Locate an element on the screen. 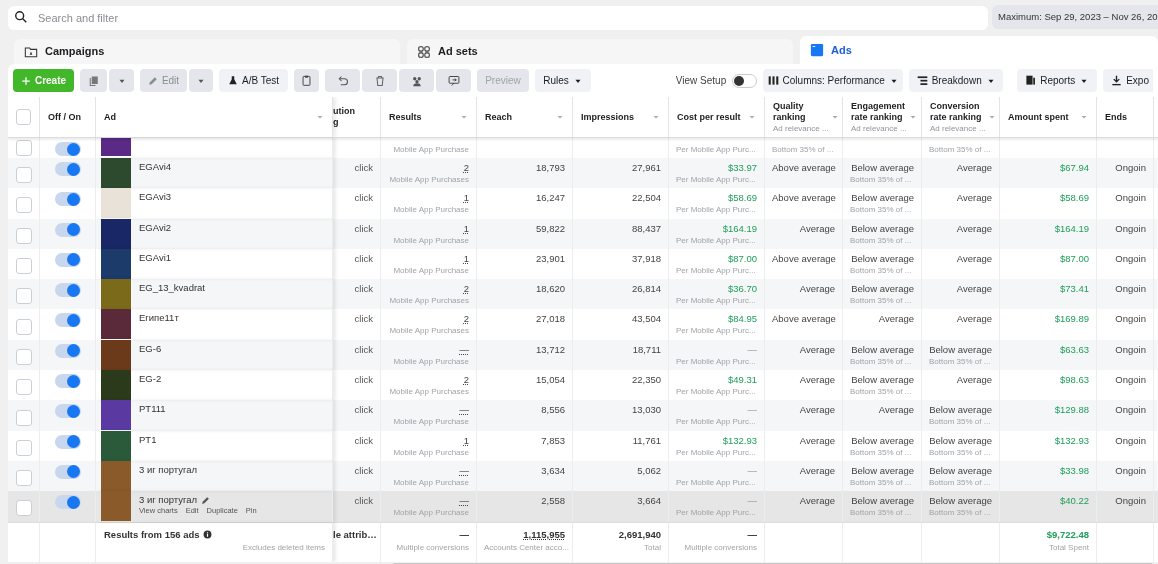 This screenshot has height=564, width=1158. table-cell-text: $58.69 is located at coordinates (741, 198).